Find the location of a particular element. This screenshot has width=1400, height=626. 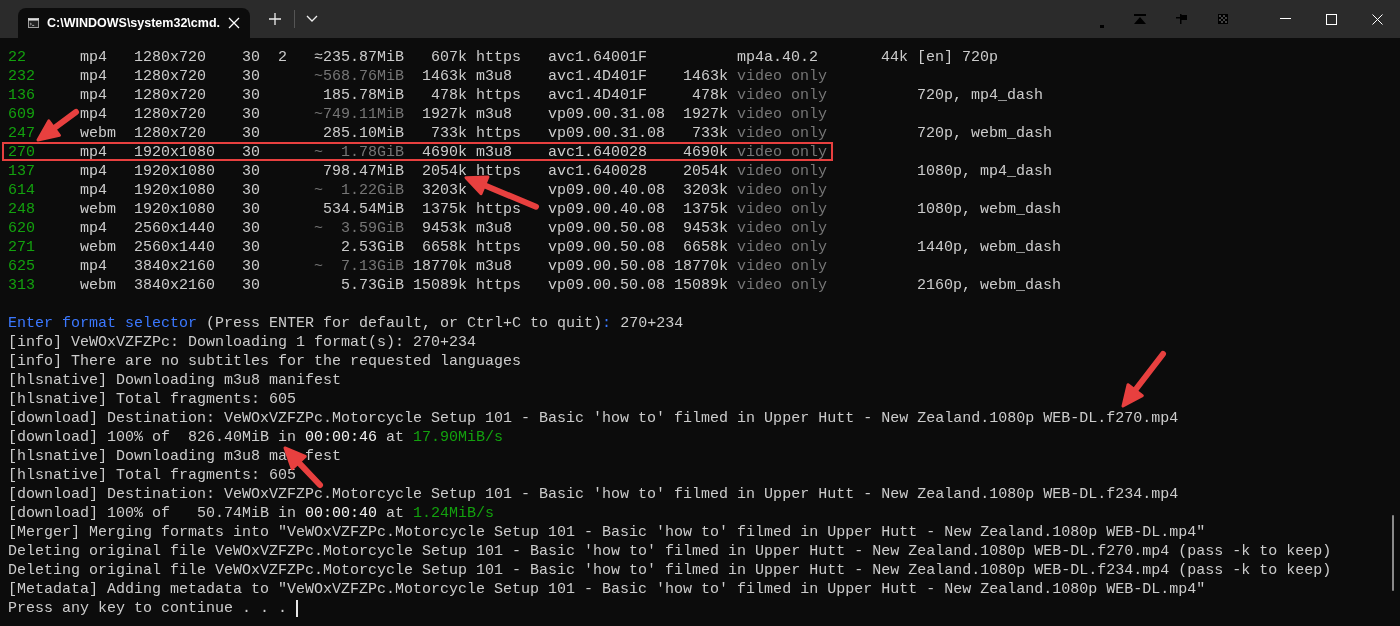

tab-title: C:\WINDOWS\system32\cmd. is located at coordinates (133, 23).